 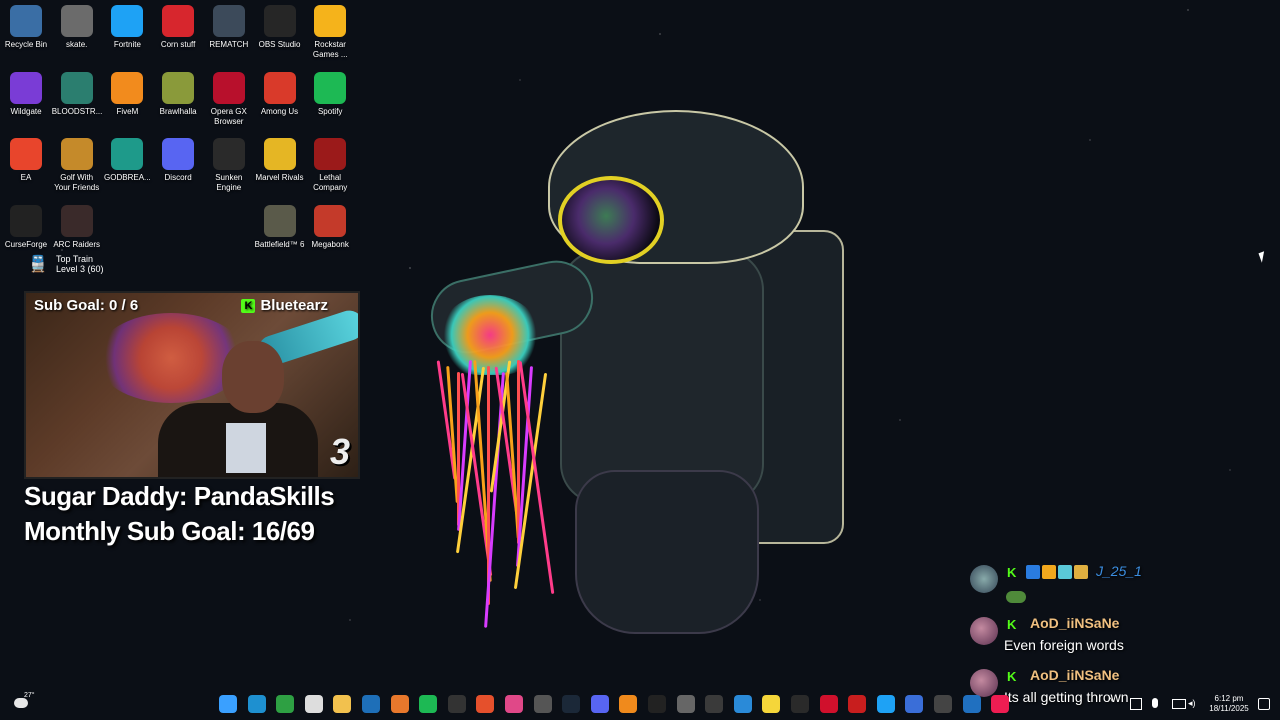 I want to click on microphone-icon, so click(x=1155, y=703).